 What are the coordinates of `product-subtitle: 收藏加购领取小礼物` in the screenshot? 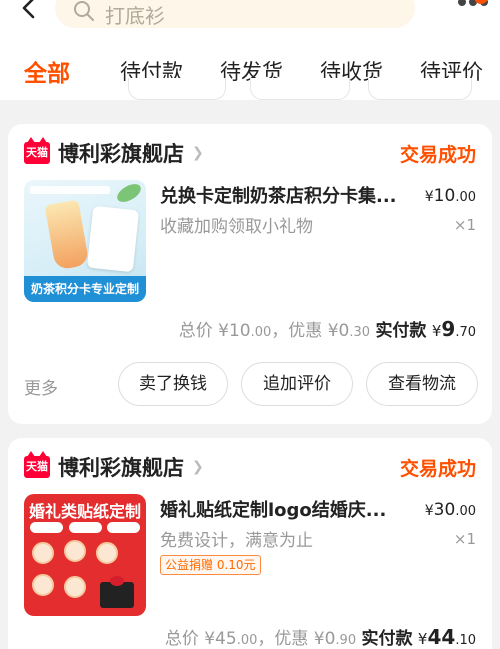 It's located at (236, 227).